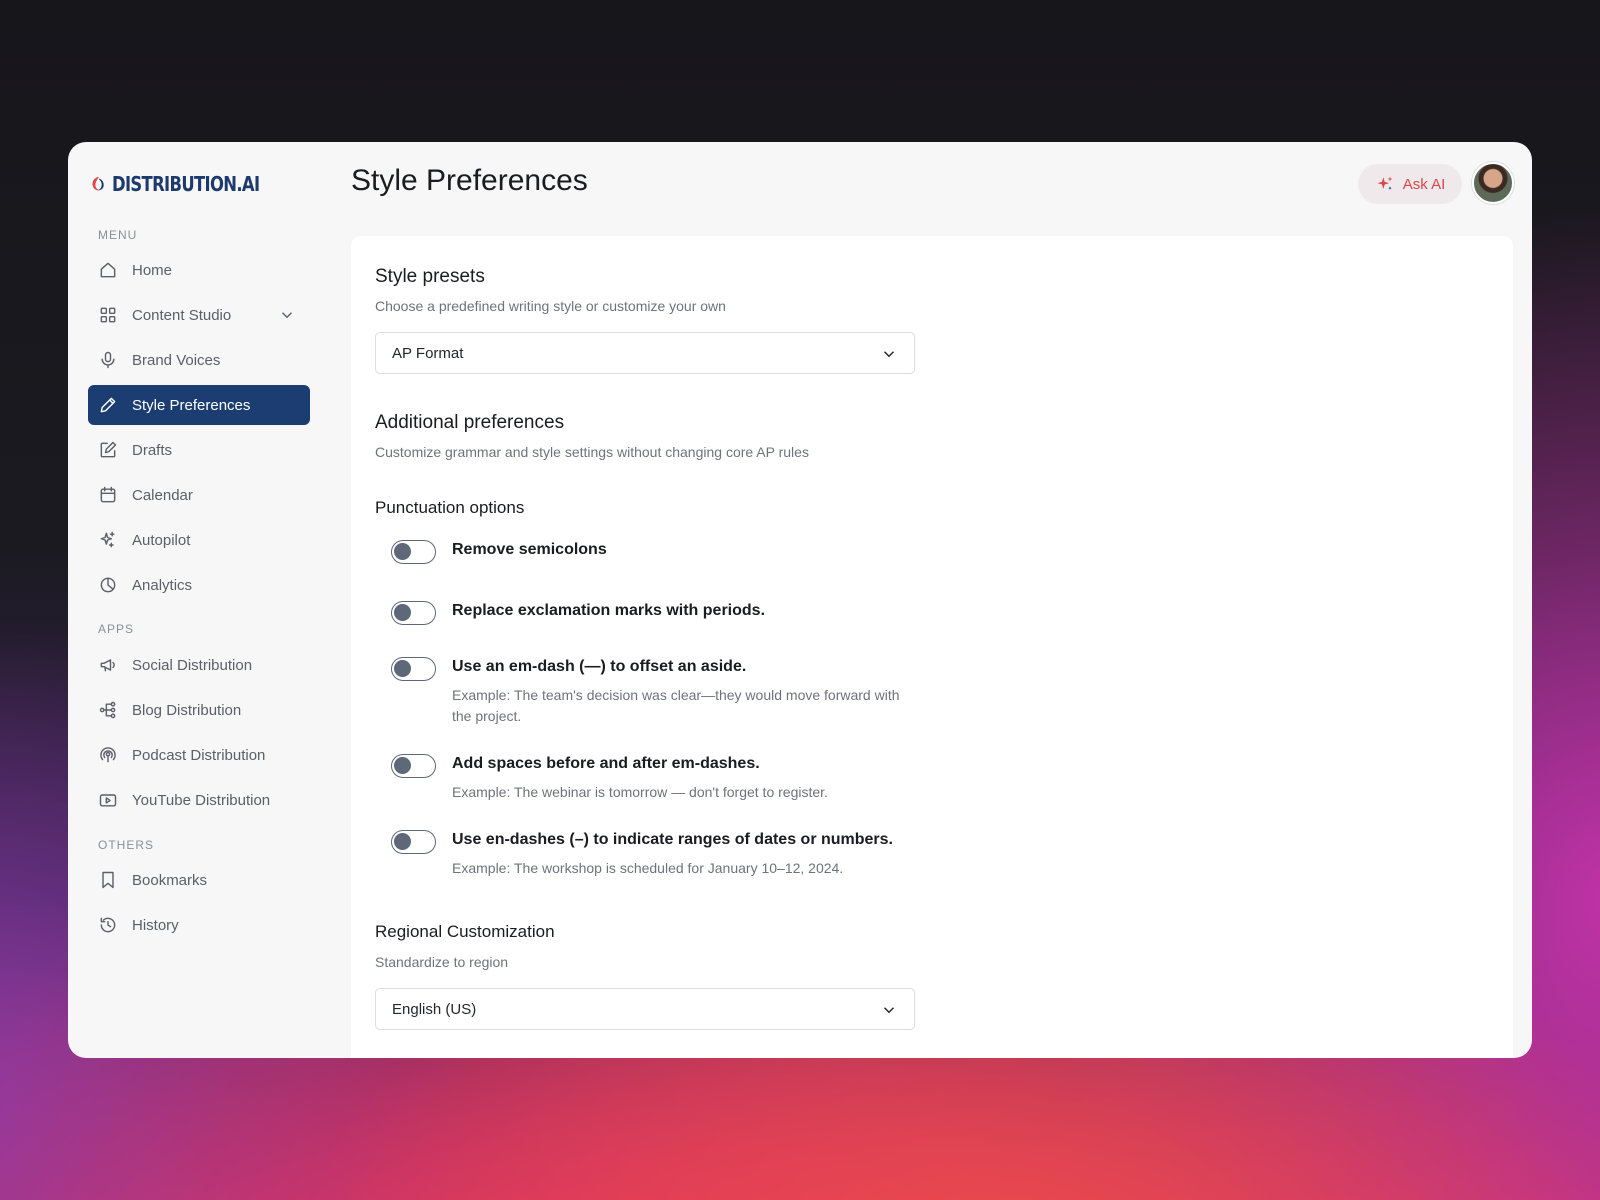  Describe the element at coordinates (126, 845) in the screenshot. I see `section-label-others: OTHERS` at that location.